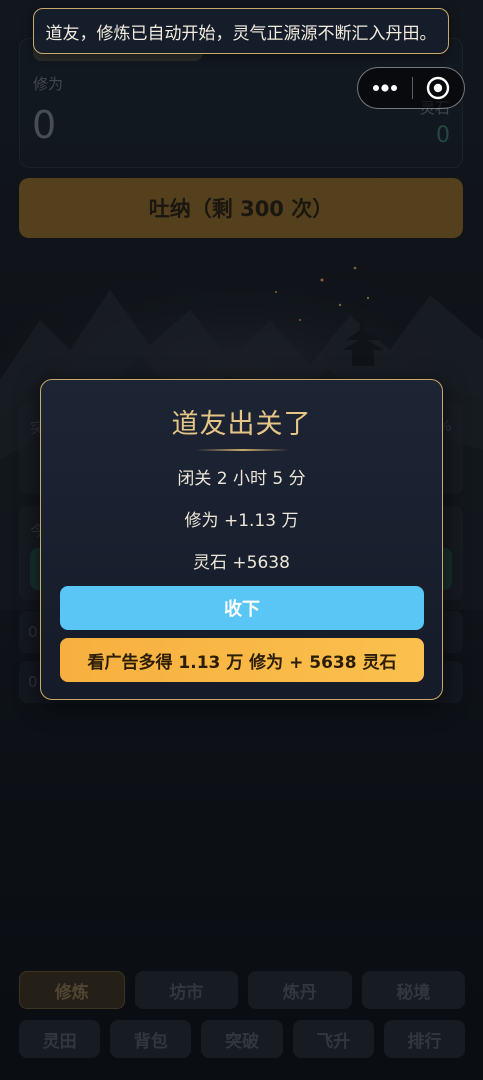 This screenshot has height=1080, width=483. Describe the element at coordinates (242, 608) in the screenshot. I see `collect-button: 收下` at that location.